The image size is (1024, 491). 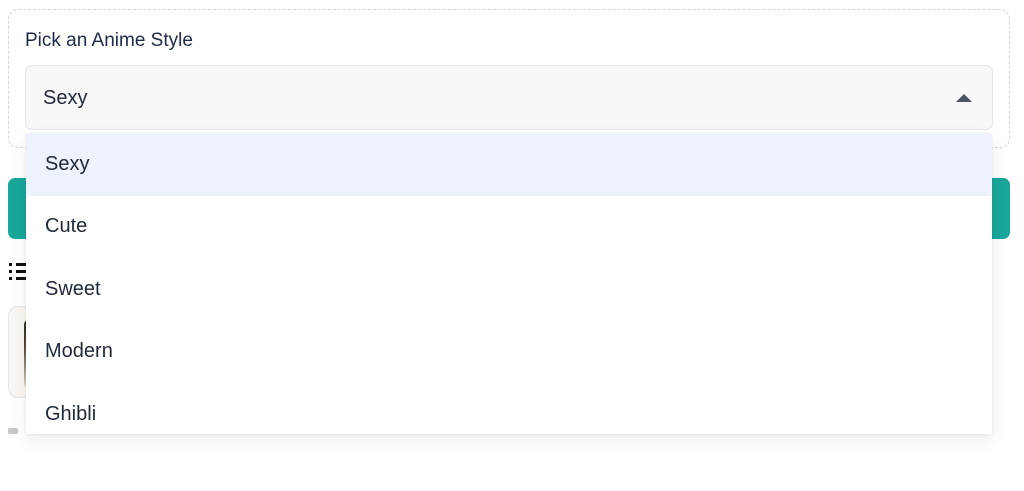 I want to click on option-cute: Cute, so click(x=509, y=227).